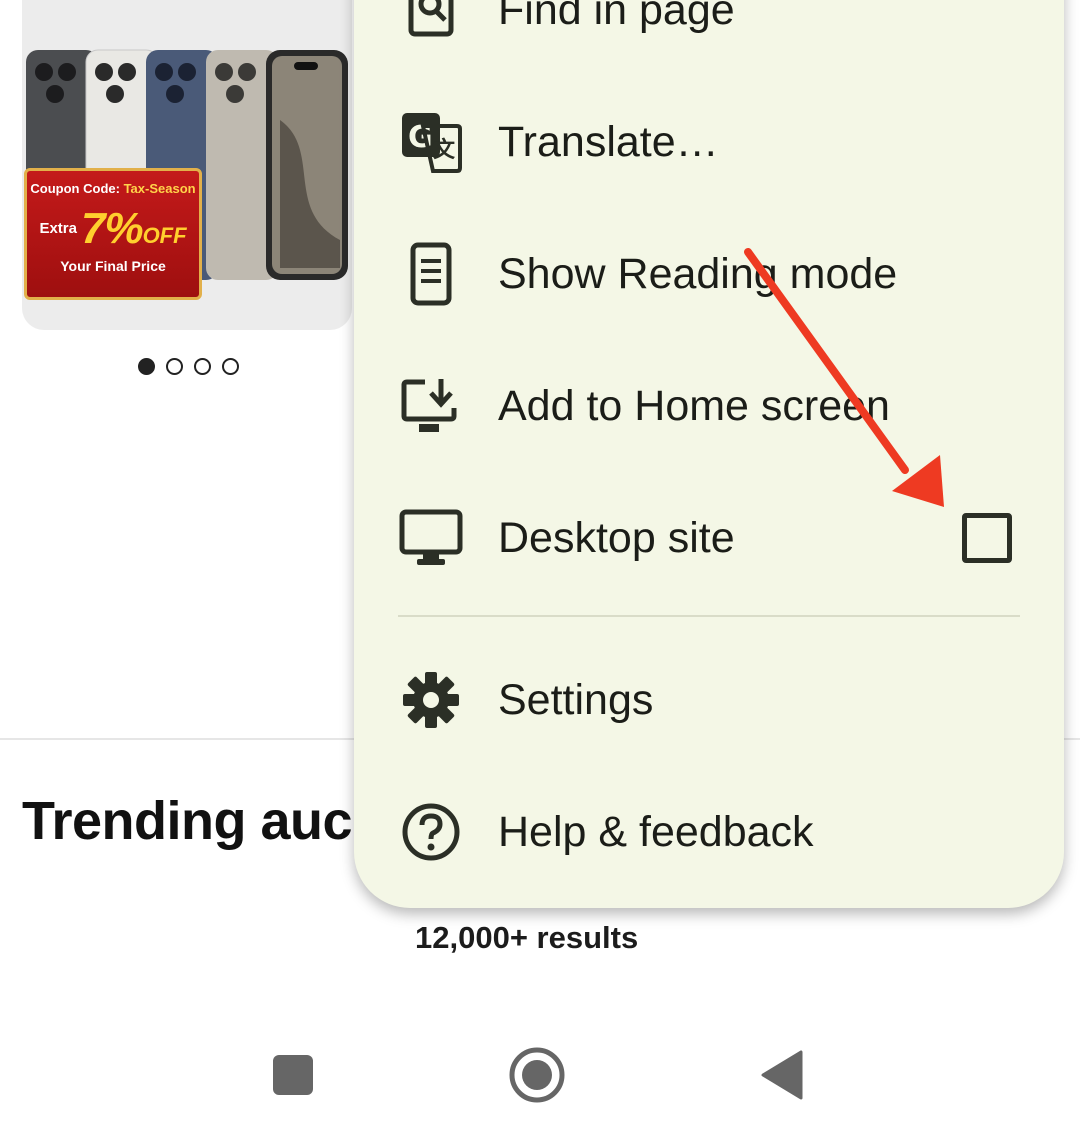  Describe the element at coordinates (431, 406) in the screenshot. I see `add-to-home-screen-icon` at that location.